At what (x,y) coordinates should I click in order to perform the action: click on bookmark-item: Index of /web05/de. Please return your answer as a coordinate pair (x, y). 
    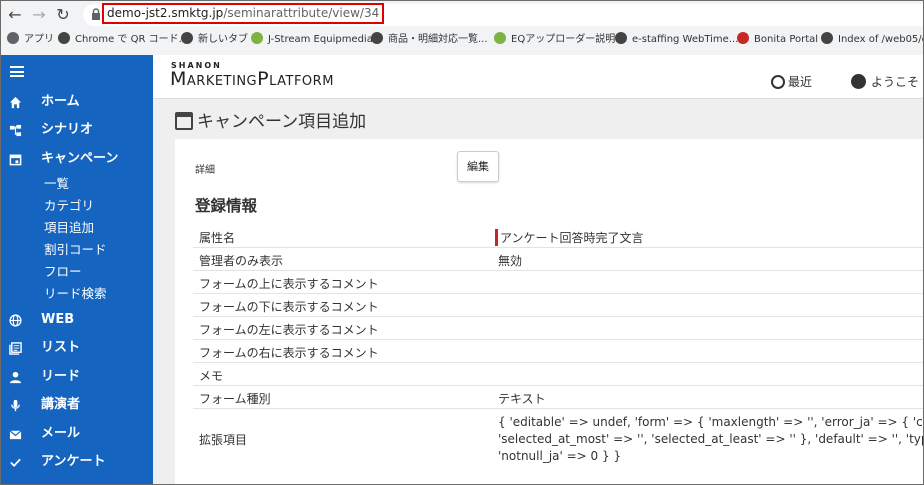
    Looking at the image, I should click on (872, 40).